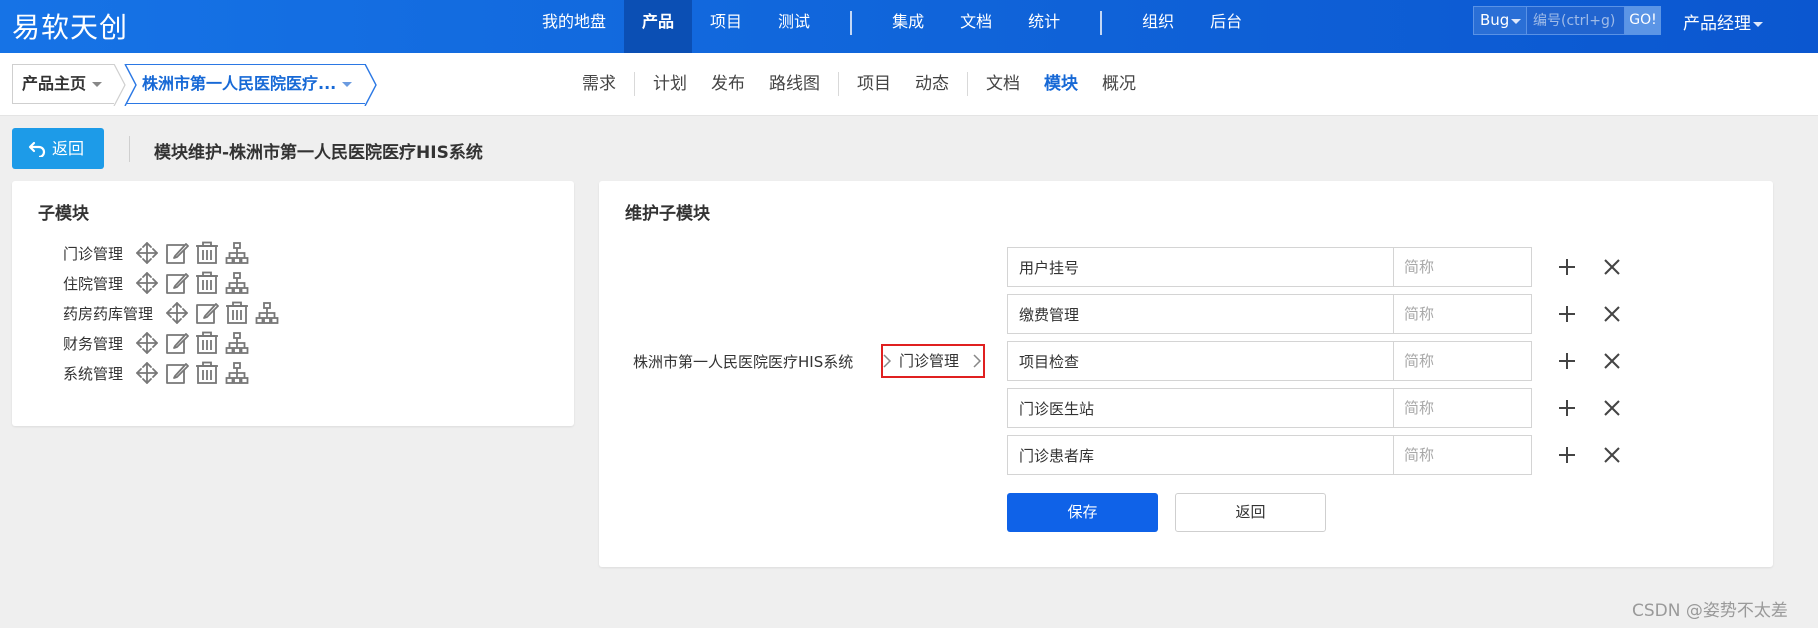 The image size is (1818, 628). What do you see at coordinates (129, 149) in the screenshot?
I see `title-divider` at bounding box center [129, 149].